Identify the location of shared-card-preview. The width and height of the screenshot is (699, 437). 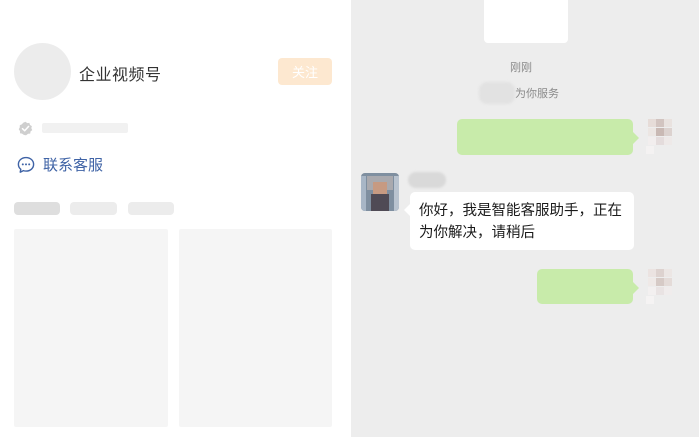
(526, 21).